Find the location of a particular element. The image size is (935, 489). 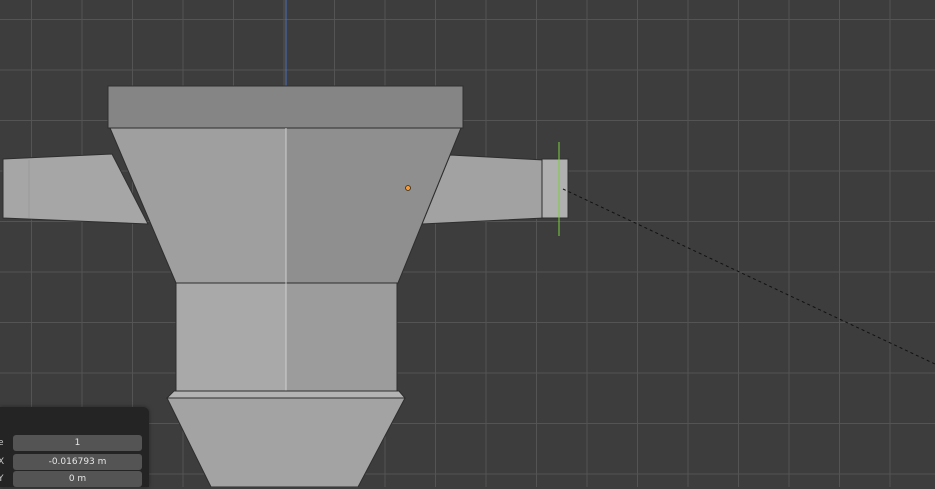

property-label: e is located at coordinates (2, 443).